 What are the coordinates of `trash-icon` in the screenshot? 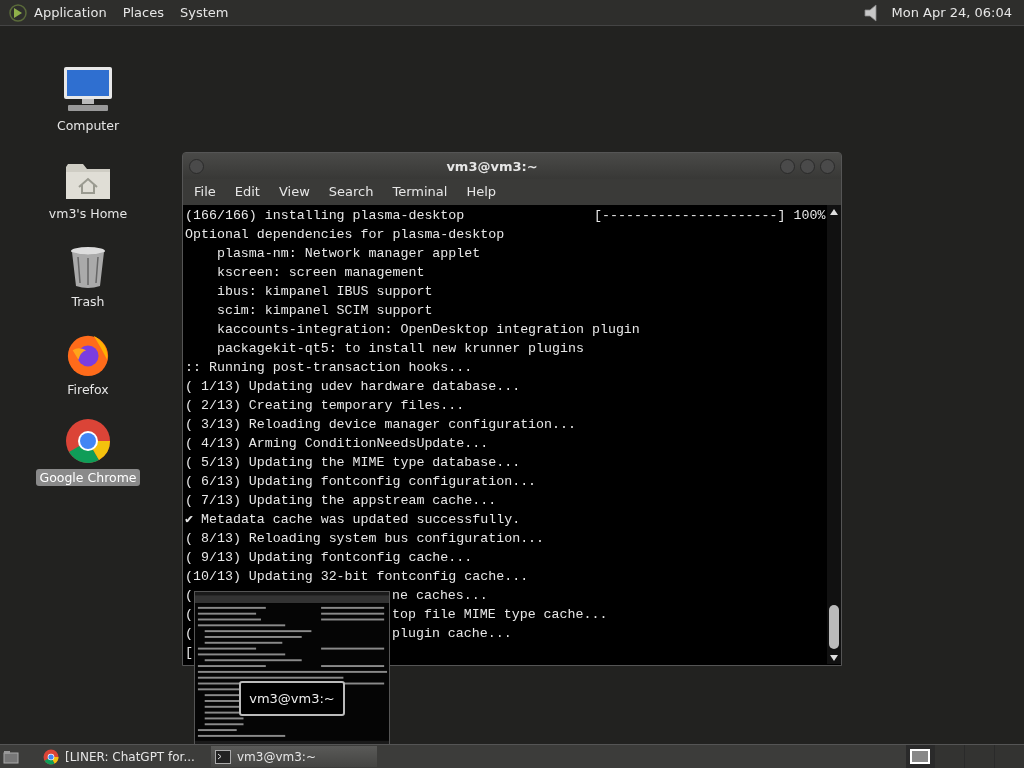 It's located at (88, 267).